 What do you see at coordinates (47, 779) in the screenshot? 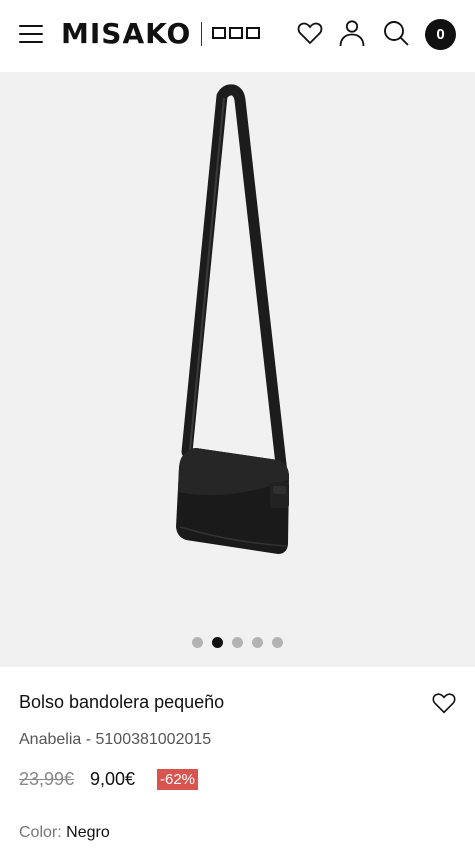
I see `original-price: 23,99€` at bounding box center [47, 779].